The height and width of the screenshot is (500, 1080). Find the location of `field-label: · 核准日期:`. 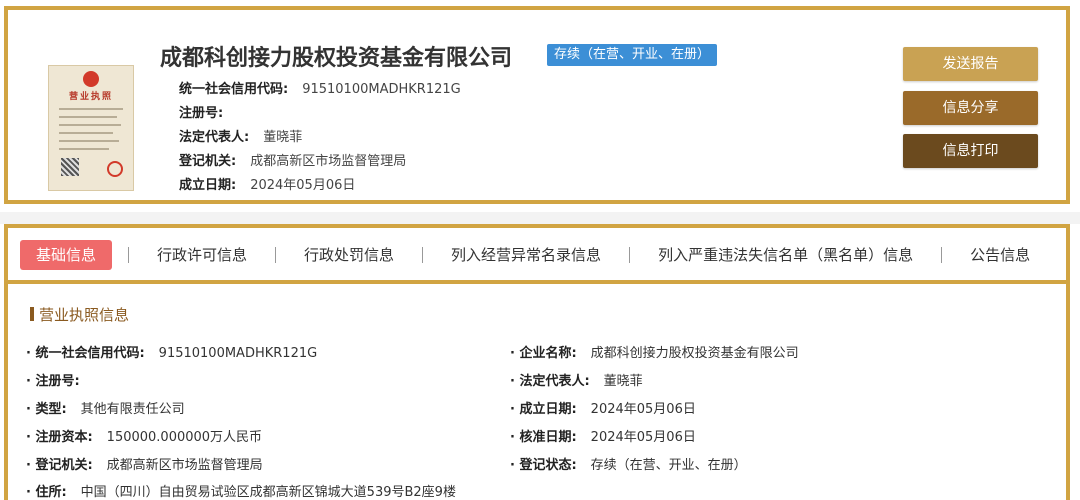

field-label: · 核准日期: is located at coordinates (543, 437).